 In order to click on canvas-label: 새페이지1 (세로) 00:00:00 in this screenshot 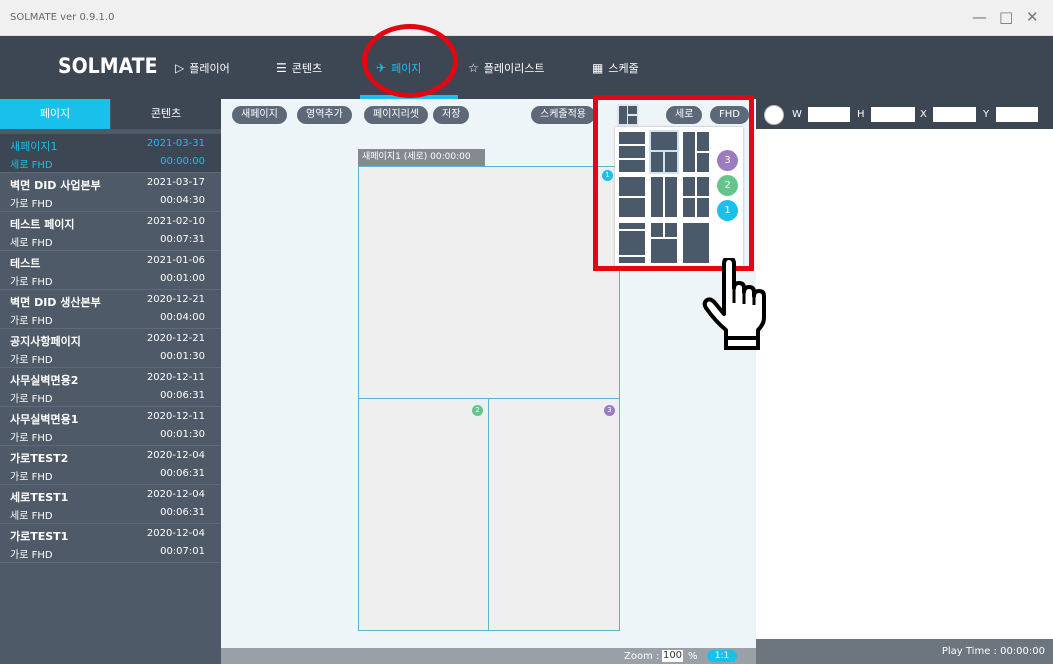, I will do `click(421, 157)`.